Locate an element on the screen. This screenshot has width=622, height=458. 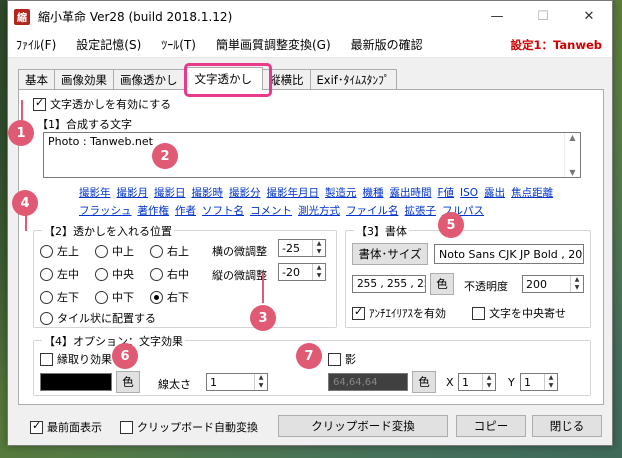
text-color-value: 255 , 255 , 255 is located at coordinates (389, 284).